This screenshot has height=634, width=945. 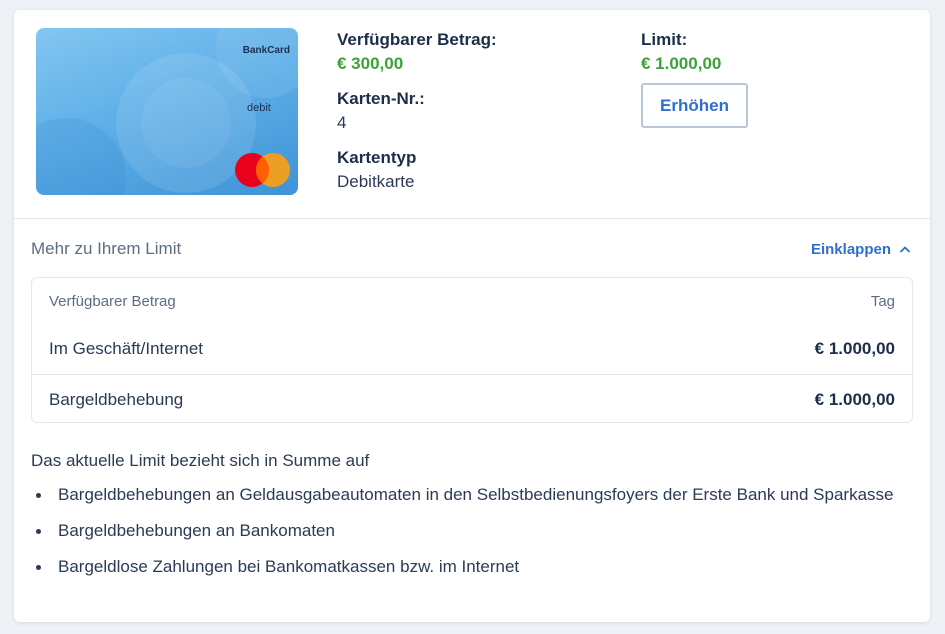 I want to click on chevron-up-icon, so click(x=905, y=249).